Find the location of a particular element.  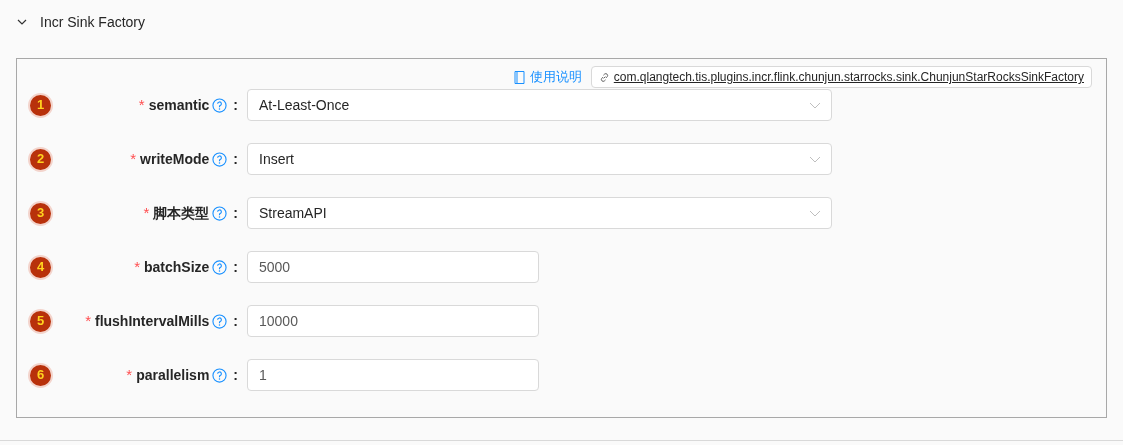

step-badge: 1 is located at coordinates (40, 105).